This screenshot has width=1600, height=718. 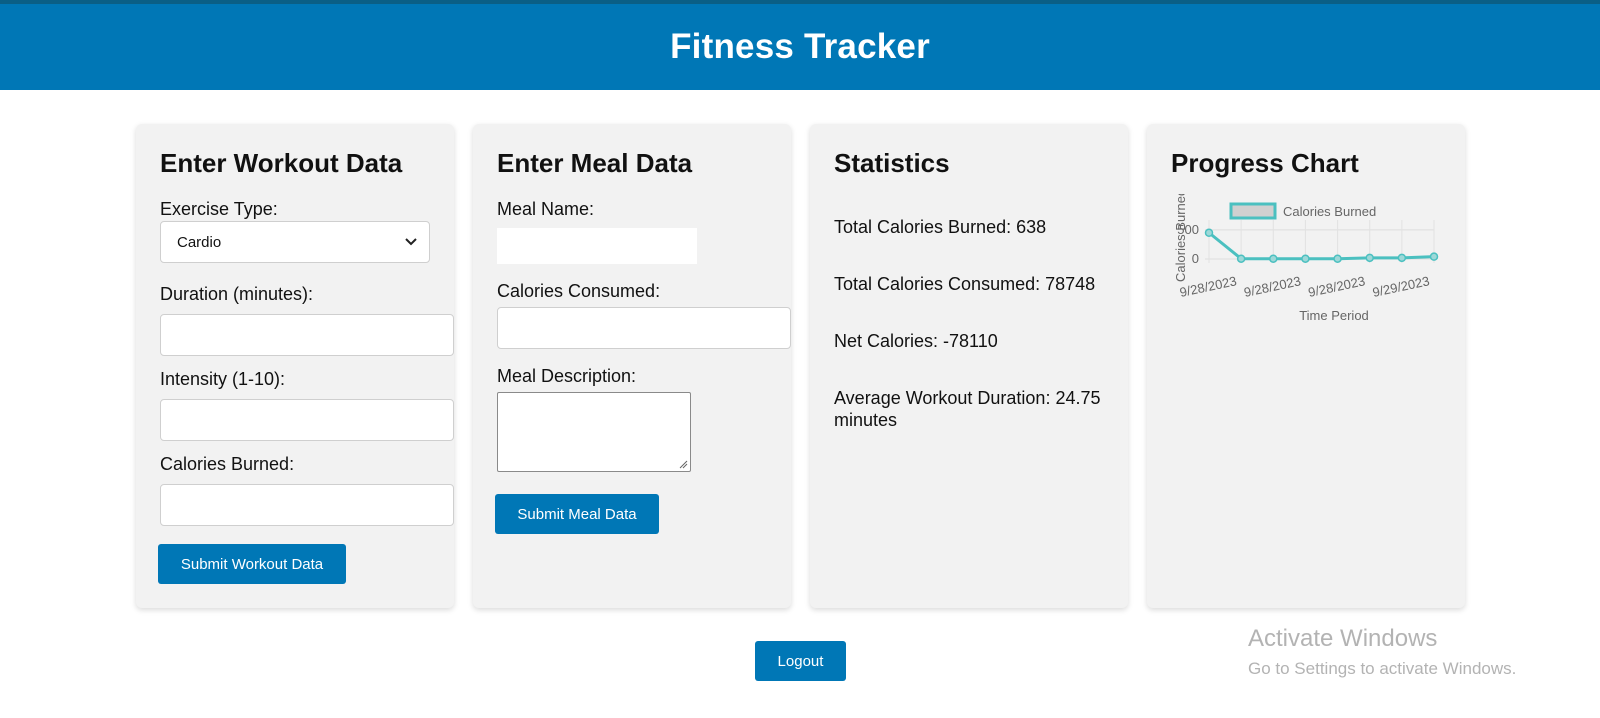 I want to click on submit-workout-button: Submit Workout Data, so click(x=252, y=564).